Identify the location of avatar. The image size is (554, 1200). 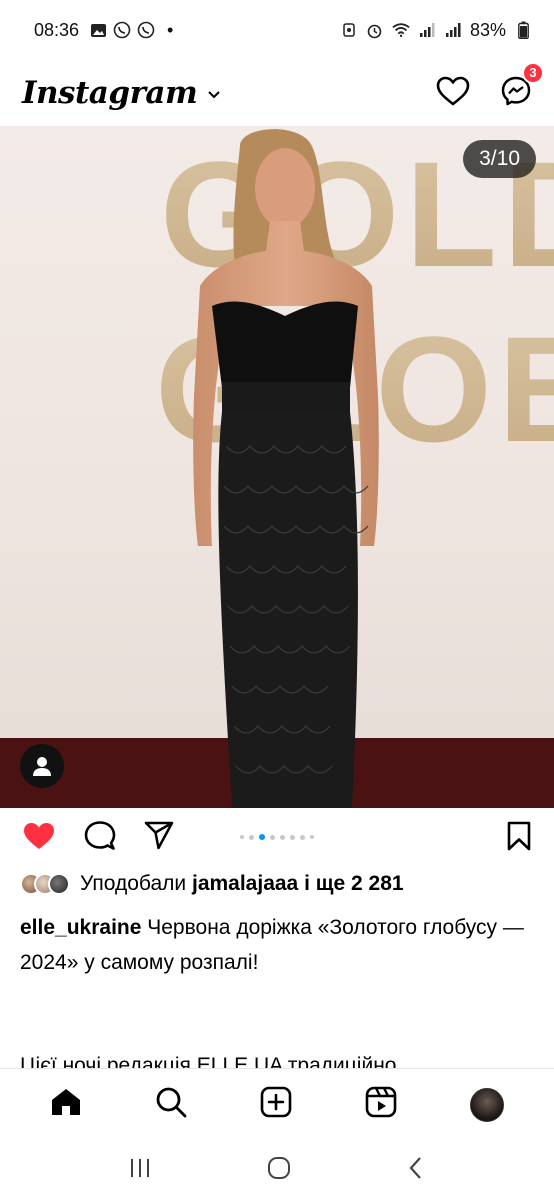
(59, 884).